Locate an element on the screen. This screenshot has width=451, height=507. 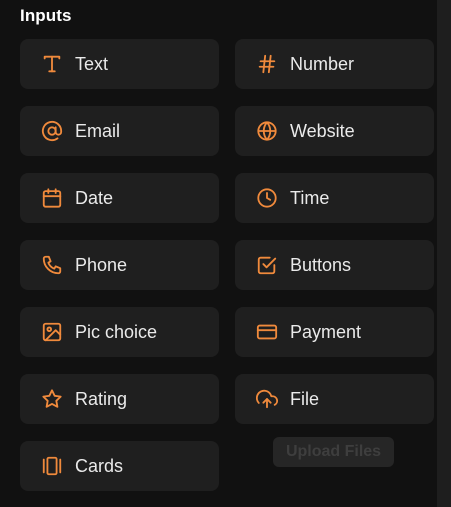
cloud-upload-icon is located at coordinates (267, 399).